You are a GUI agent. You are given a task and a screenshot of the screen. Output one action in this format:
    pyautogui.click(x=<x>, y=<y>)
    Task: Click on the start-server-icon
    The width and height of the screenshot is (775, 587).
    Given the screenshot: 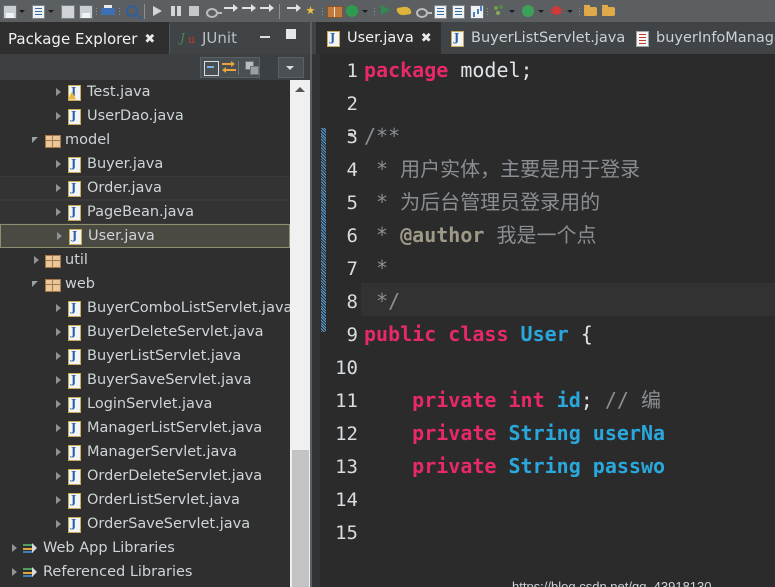 What is the action you would take?
    pyautogui.click(x=528, y=11)
    